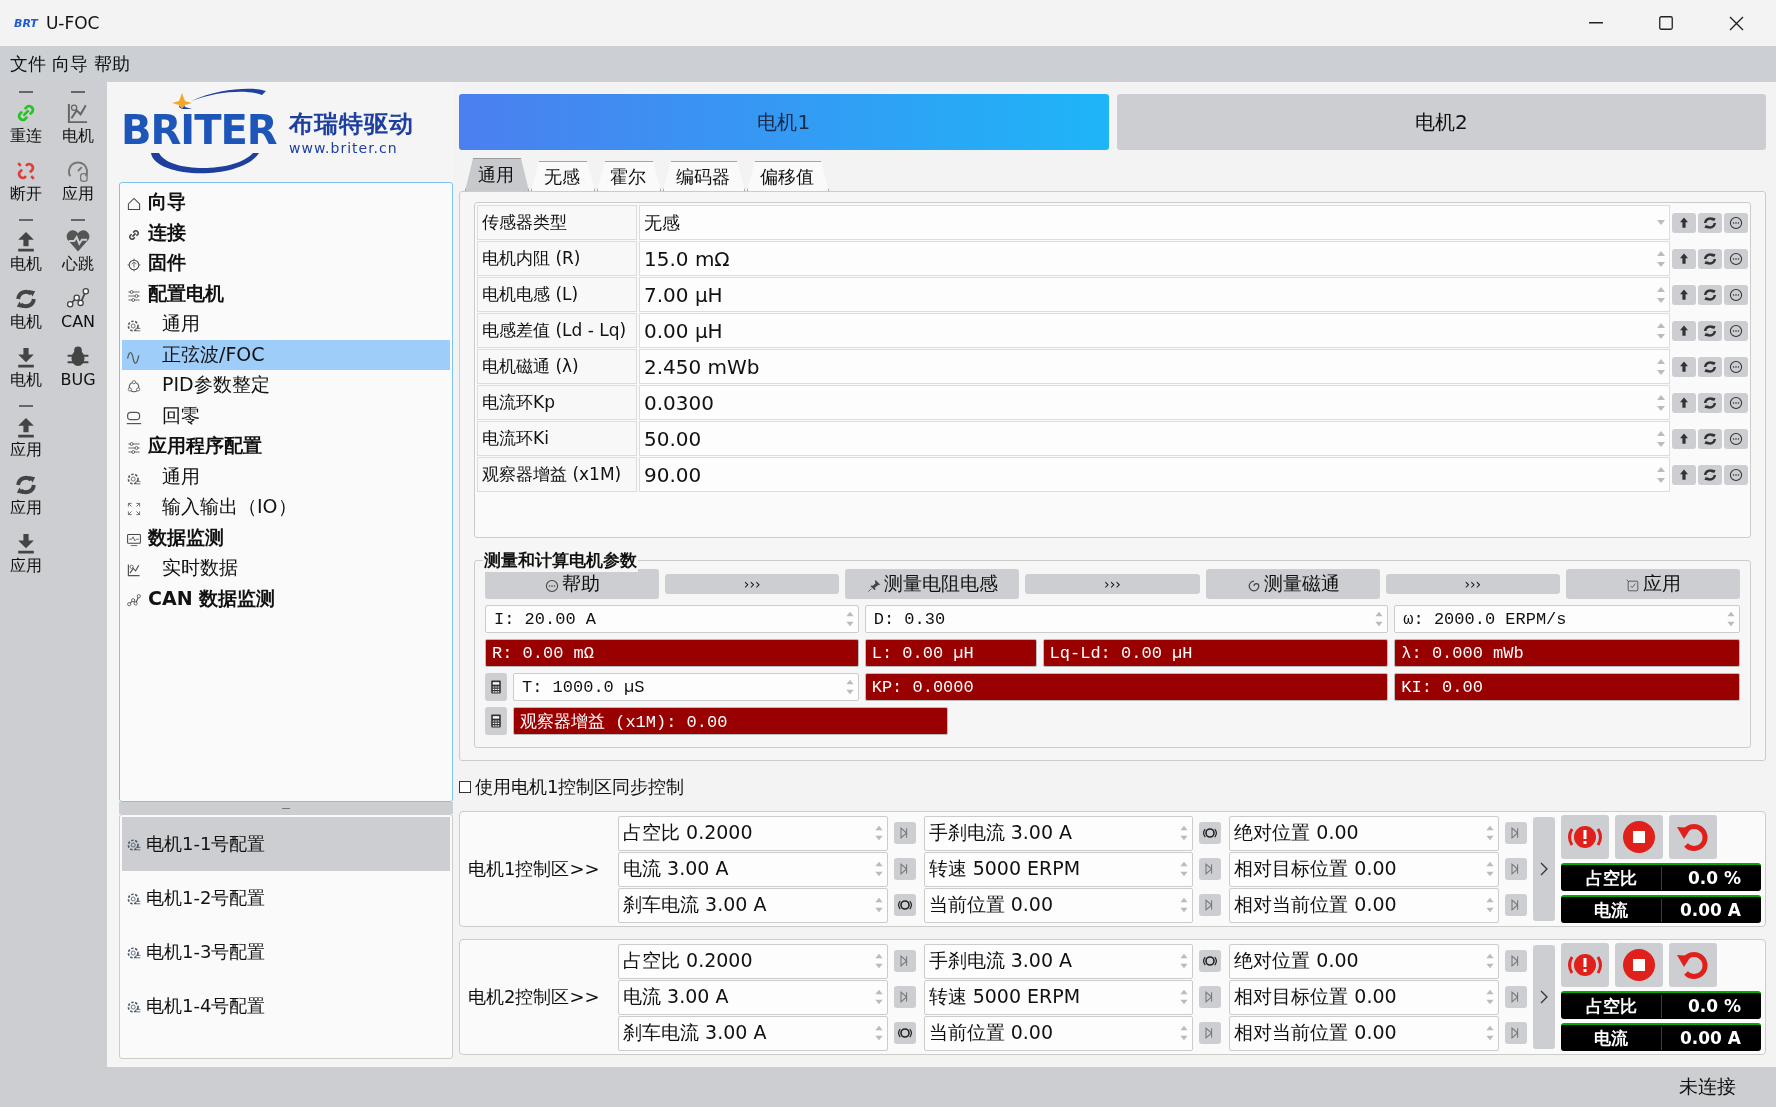 This screenshot has width=1776, height=1107. I want to click on tree-item: 回零, so click(286, 415).